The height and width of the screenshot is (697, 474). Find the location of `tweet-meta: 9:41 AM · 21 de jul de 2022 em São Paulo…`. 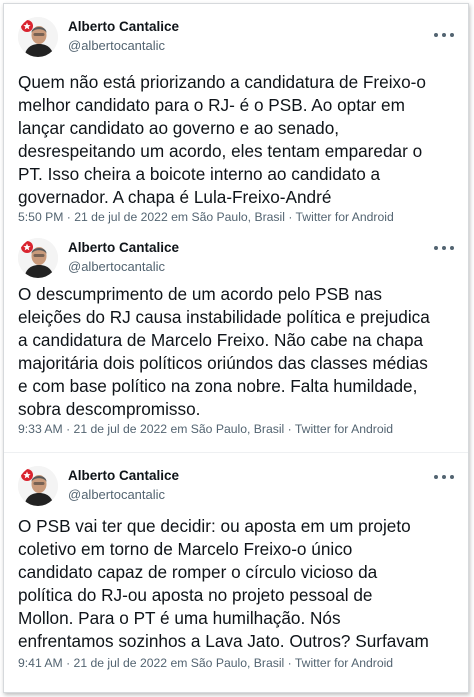

tweet-meta: 9:41 AM · 21 de jul de 2022 em São Paulo… is located at coordinates (205, 663).